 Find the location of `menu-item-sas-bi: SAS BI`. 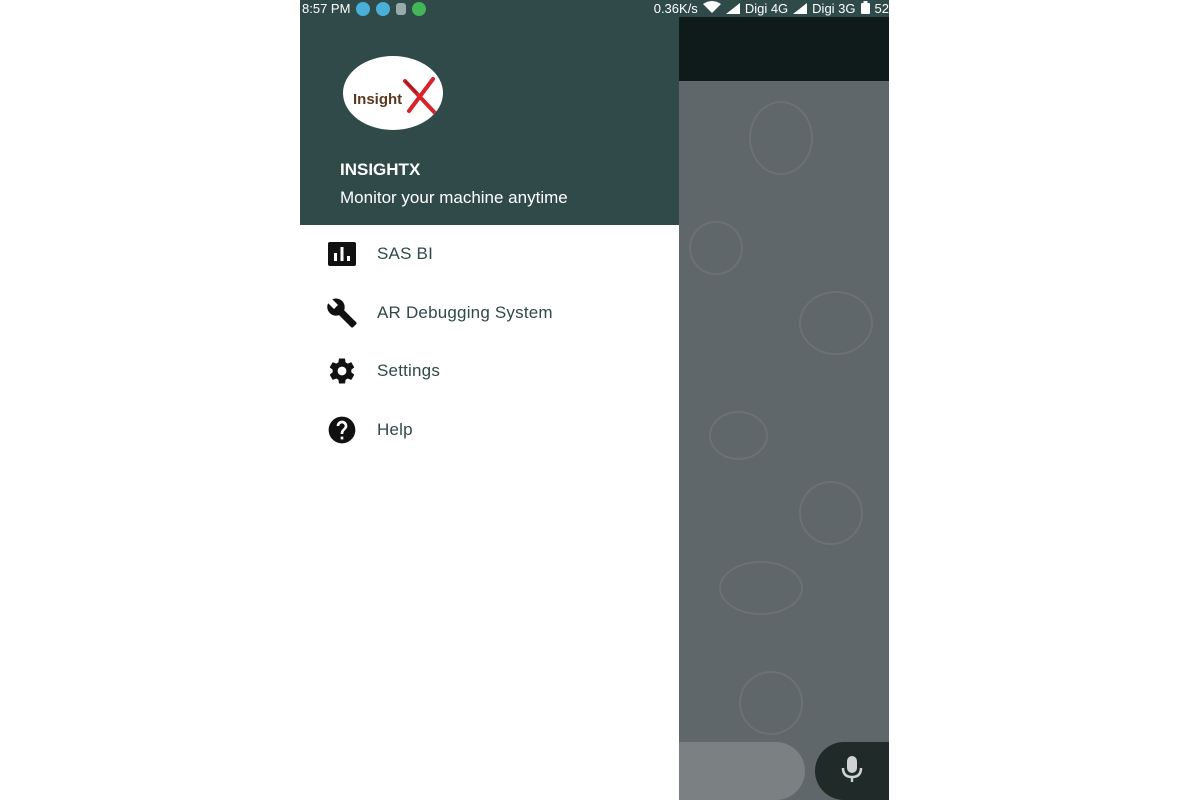

menu-item-sas-bi: SAS BI is located at coordinates (489, 254).